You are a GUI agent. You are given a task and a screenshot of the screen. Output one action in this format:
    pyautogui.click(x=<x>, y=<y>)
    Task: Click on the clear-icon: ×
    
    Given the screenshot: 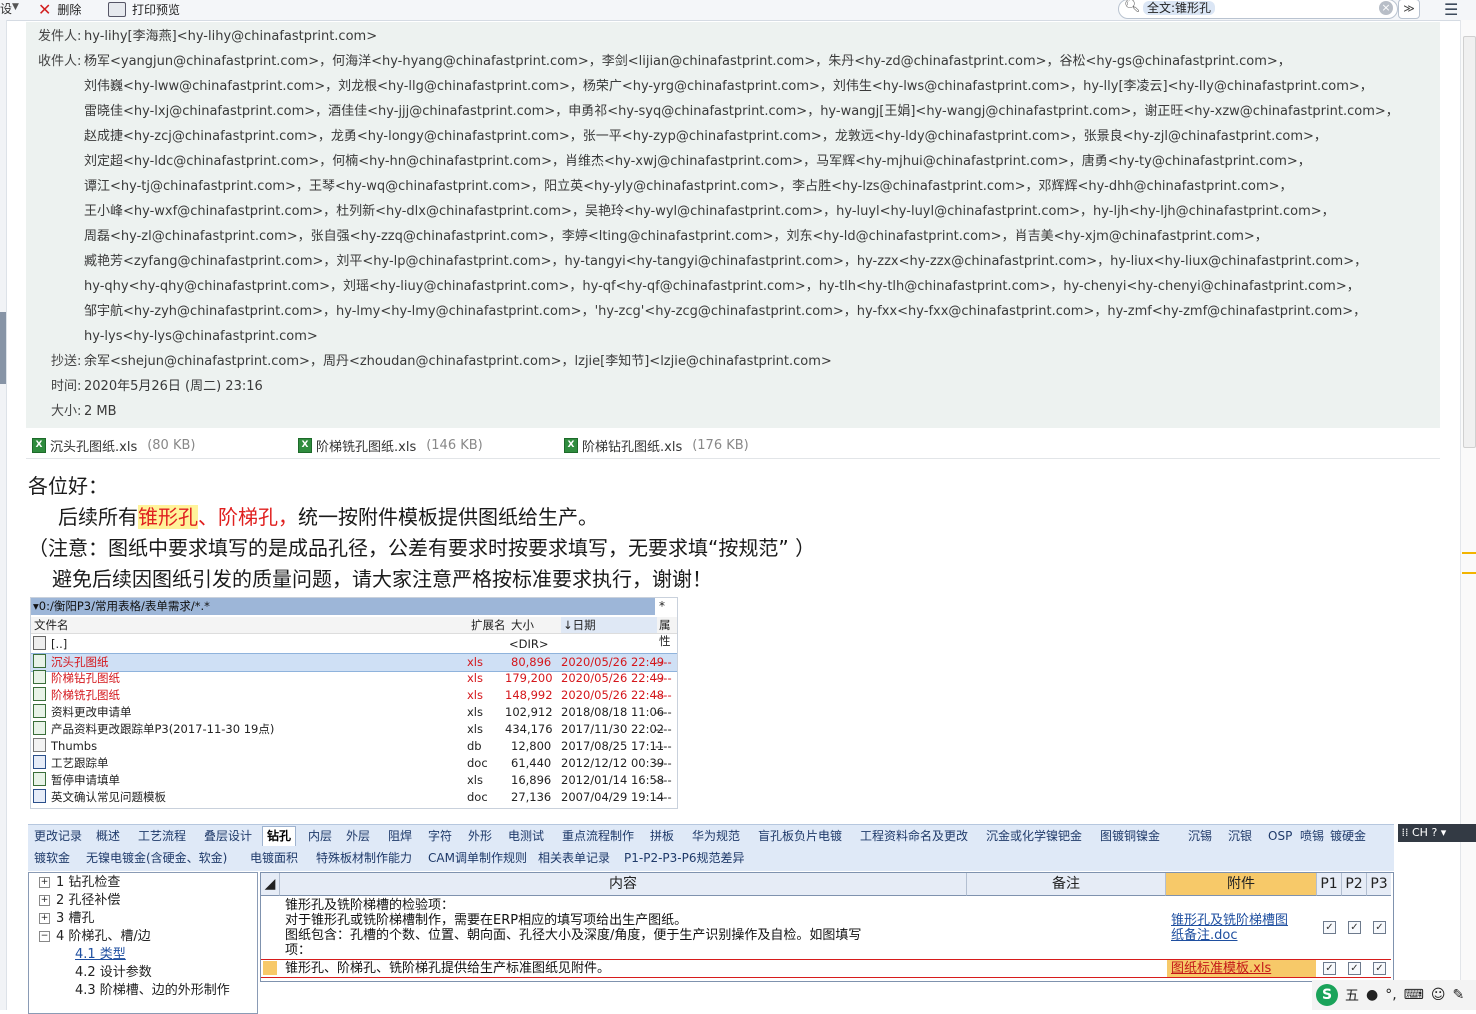 What is the action you would take?
    pyautogui.click(x=1386, y=8)
    